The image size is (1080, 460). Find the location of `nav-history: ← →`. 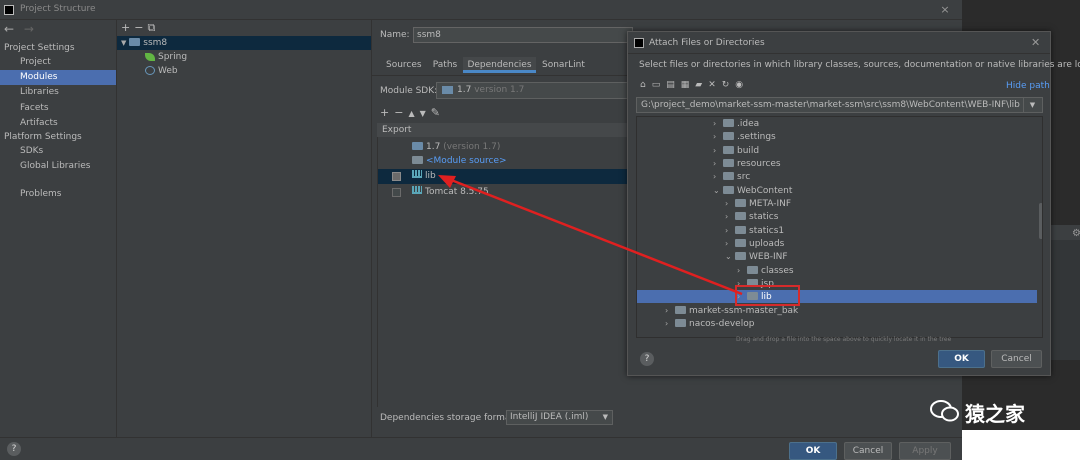

nav-history: ← → is located at coordinates (19, 29).